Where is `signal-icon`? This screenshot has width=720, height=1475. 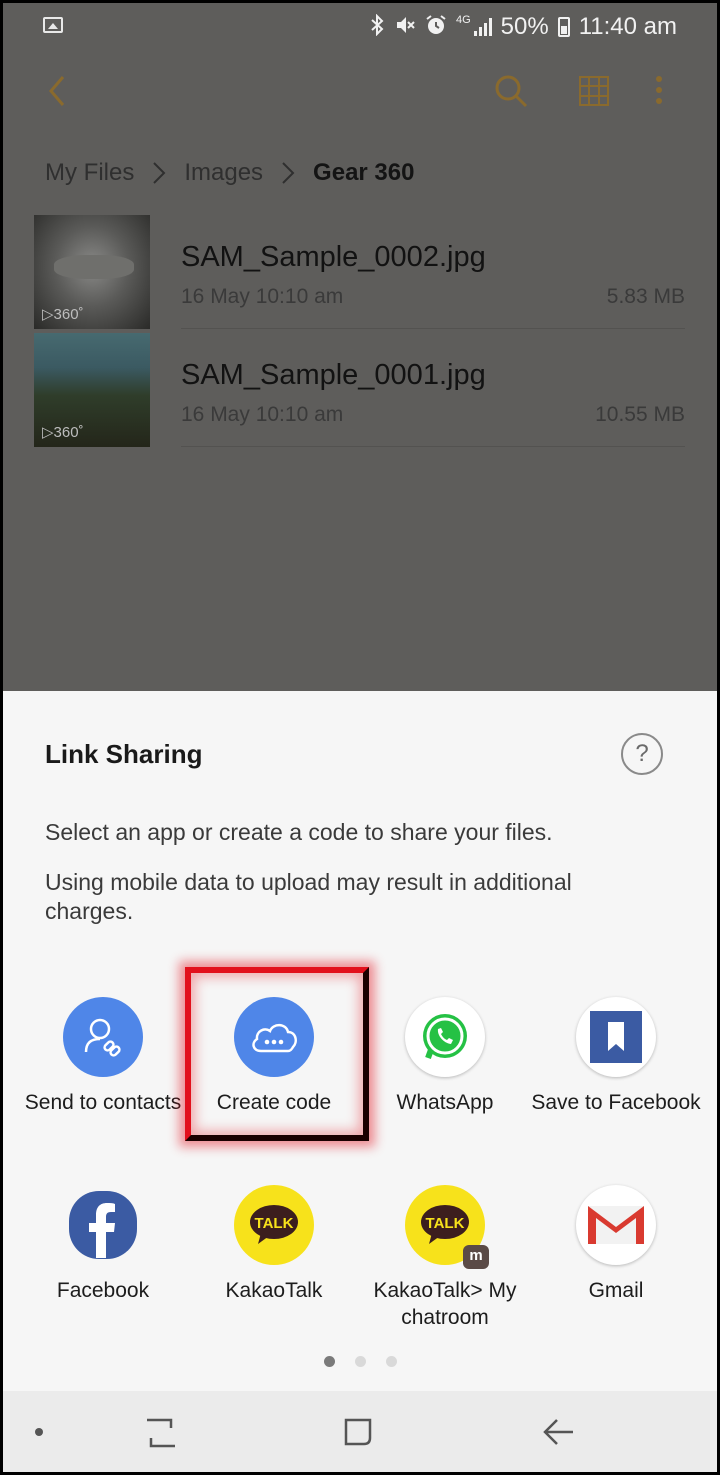 signal-icon is located at coordinates (482, 27).